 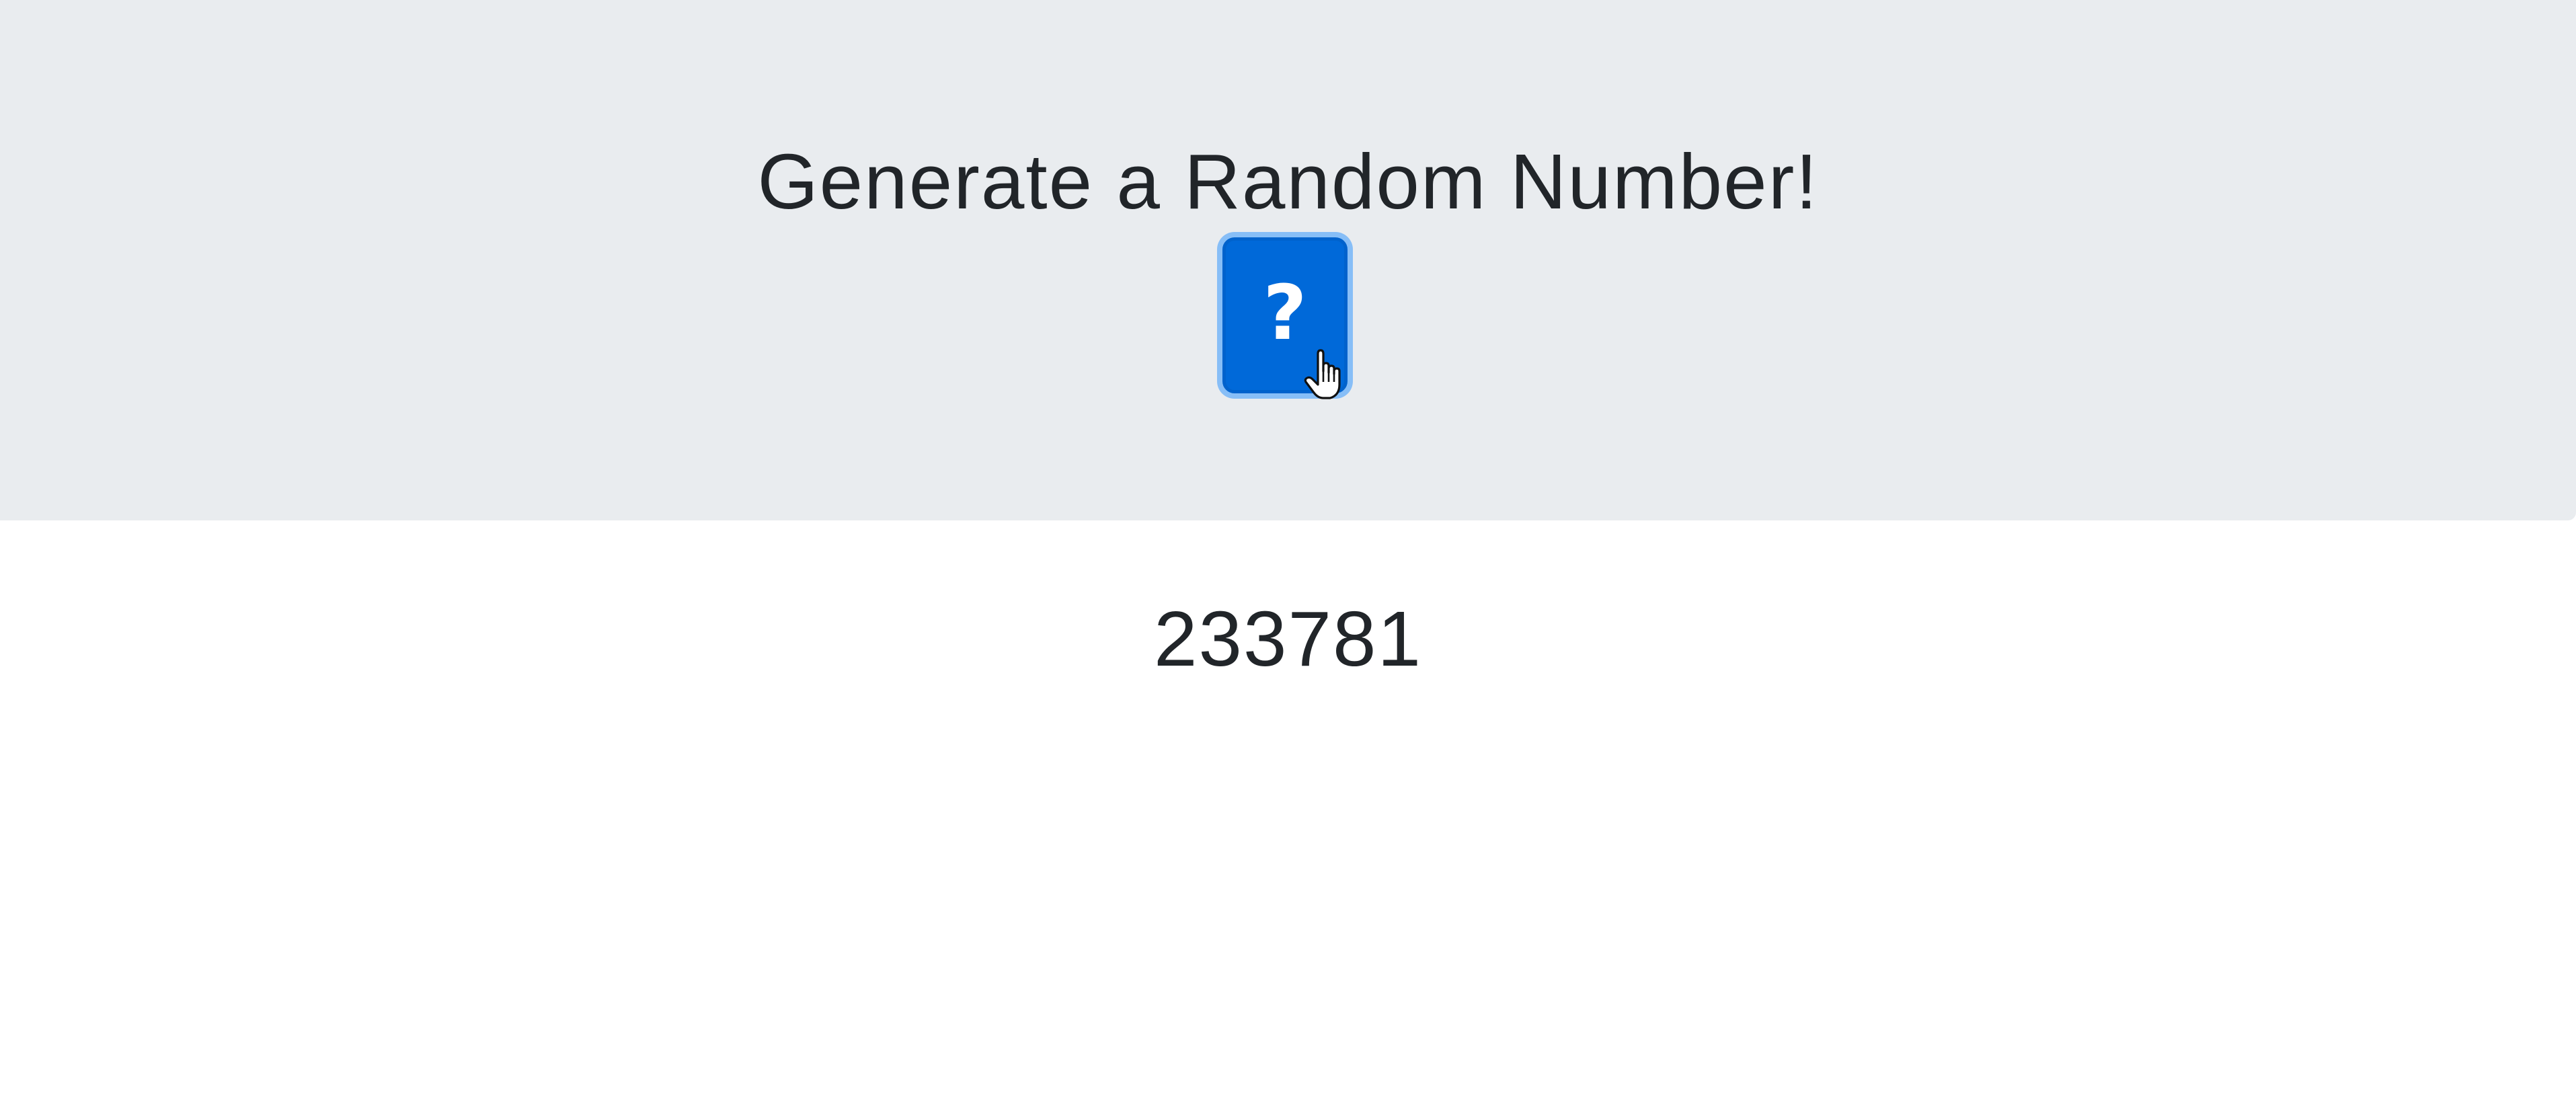 I want to click on question-icon: ?, so click(x=1285, y=313).